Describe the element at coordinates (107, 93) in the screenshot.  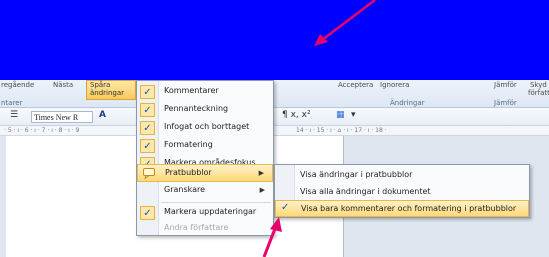
I see `track-changes-label-2: ändringar` at that location.